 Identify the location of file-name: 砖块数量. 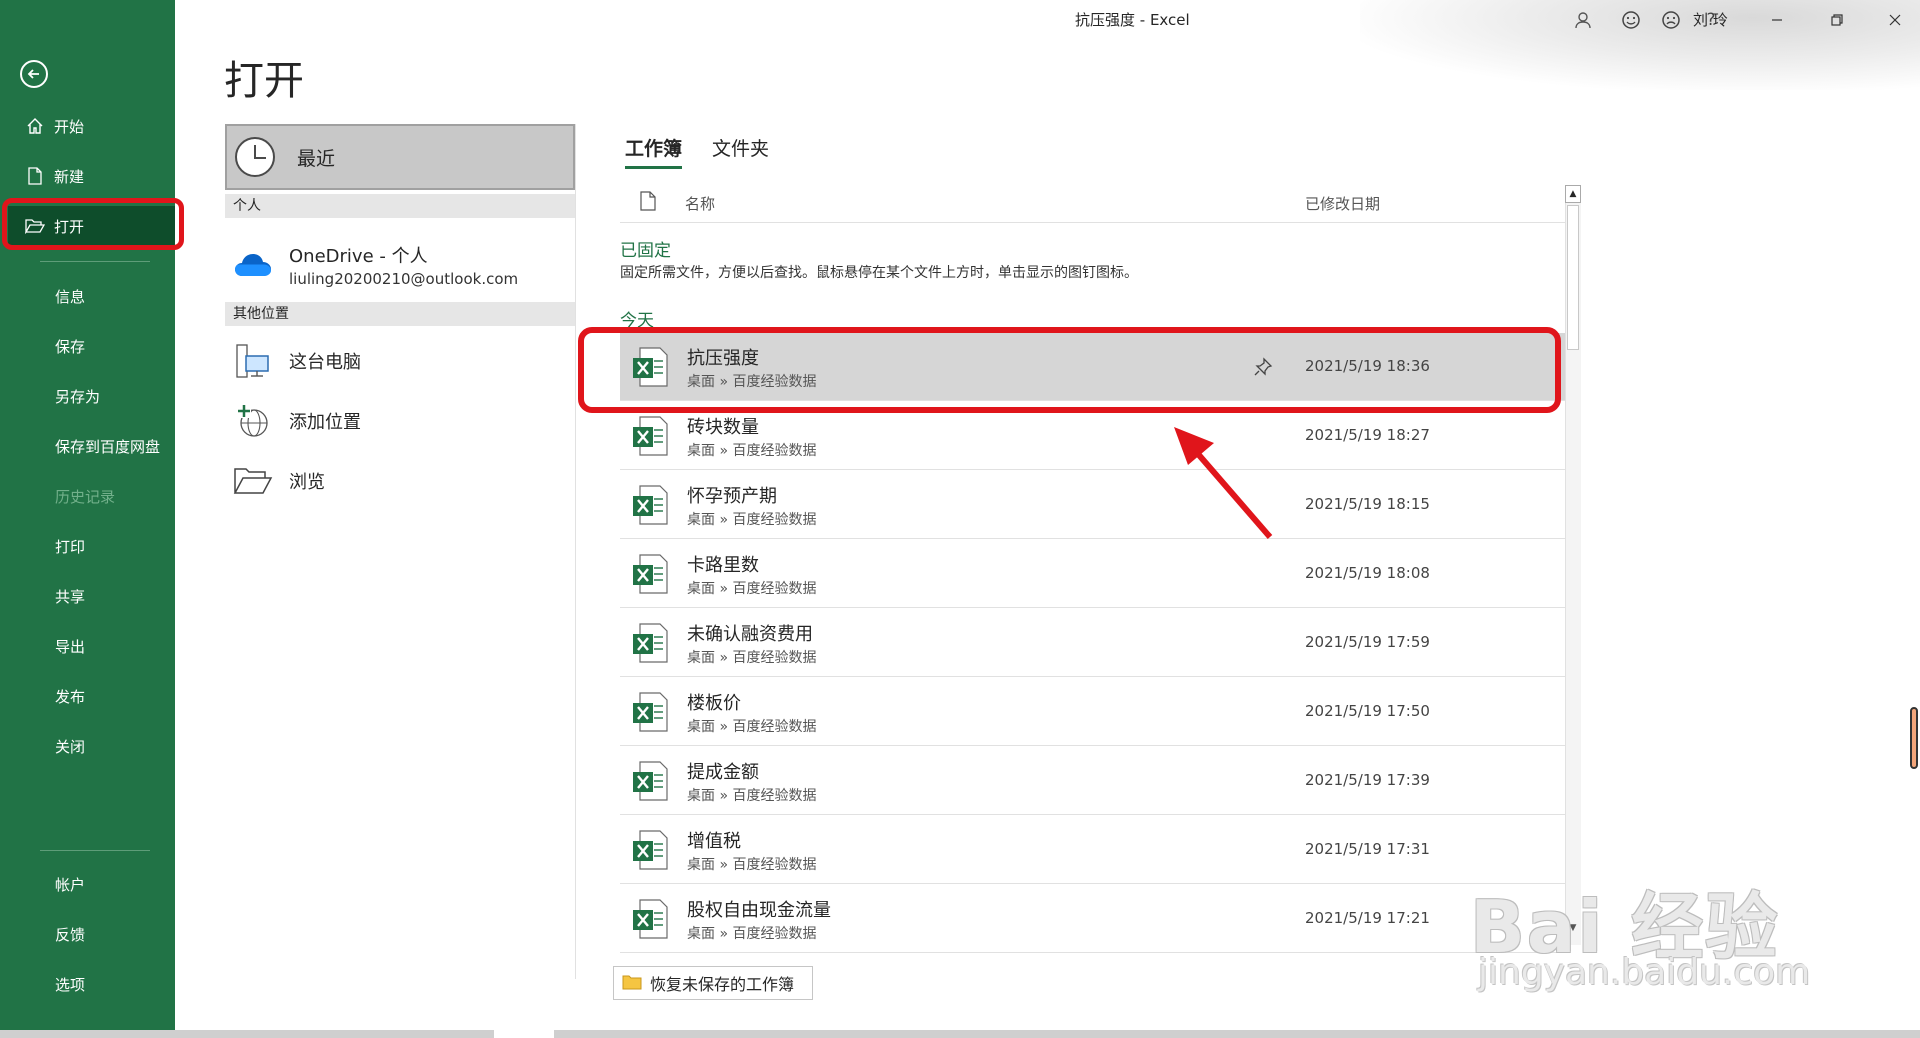
(723, 427).